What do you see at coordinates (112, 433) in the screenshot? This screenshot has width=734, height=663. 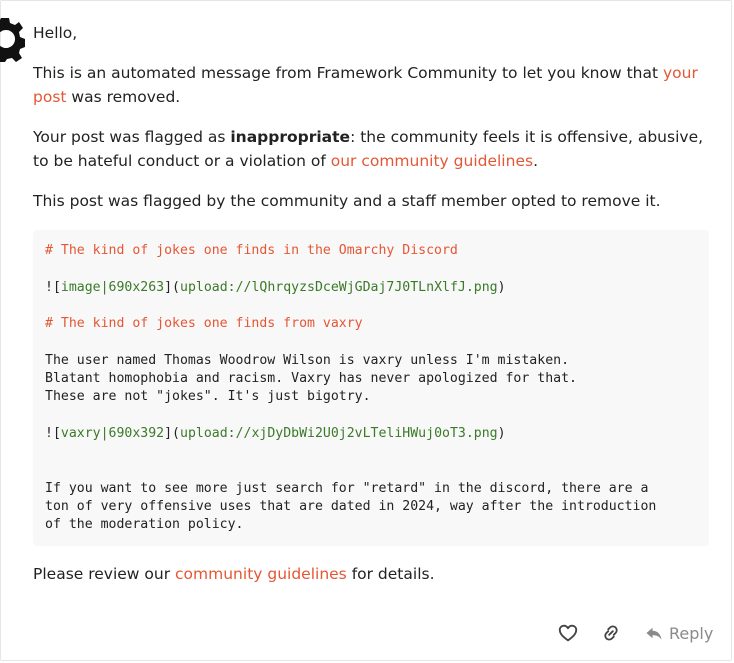 I see `code-image-alt-2: vaxry|690x392` at bounding box center [112, 433].